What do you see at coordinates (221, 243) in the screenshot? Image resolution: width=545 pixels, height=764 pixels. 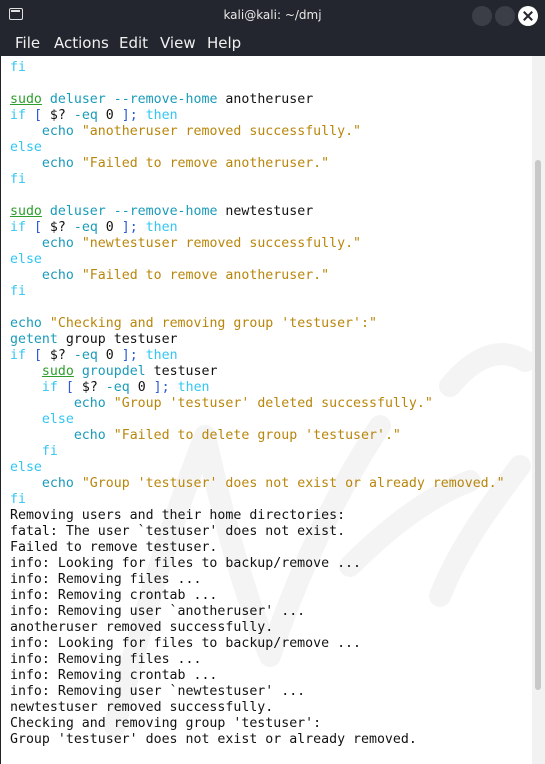 I see `terminal-token: "newtestuser removed successfully."` at bounding box center [221, 243].